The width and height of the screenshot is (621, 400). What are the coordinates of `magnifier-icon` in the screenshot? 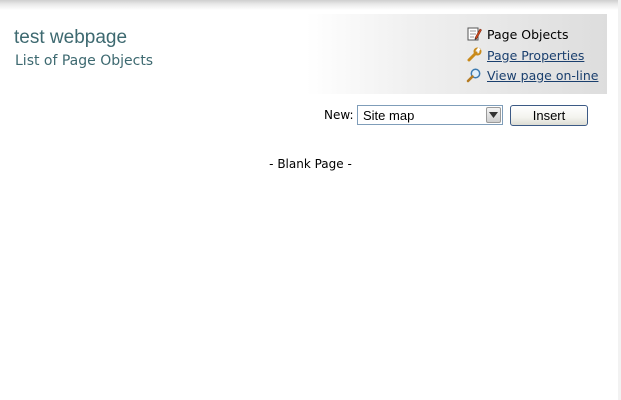 It's located at (474, 75).